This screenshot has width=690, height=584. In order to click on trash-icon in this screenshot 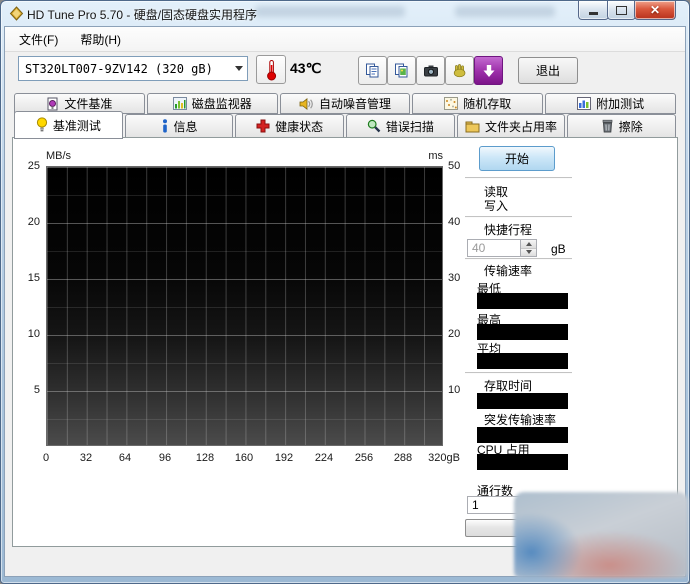, I will do `click(607, 126)`.